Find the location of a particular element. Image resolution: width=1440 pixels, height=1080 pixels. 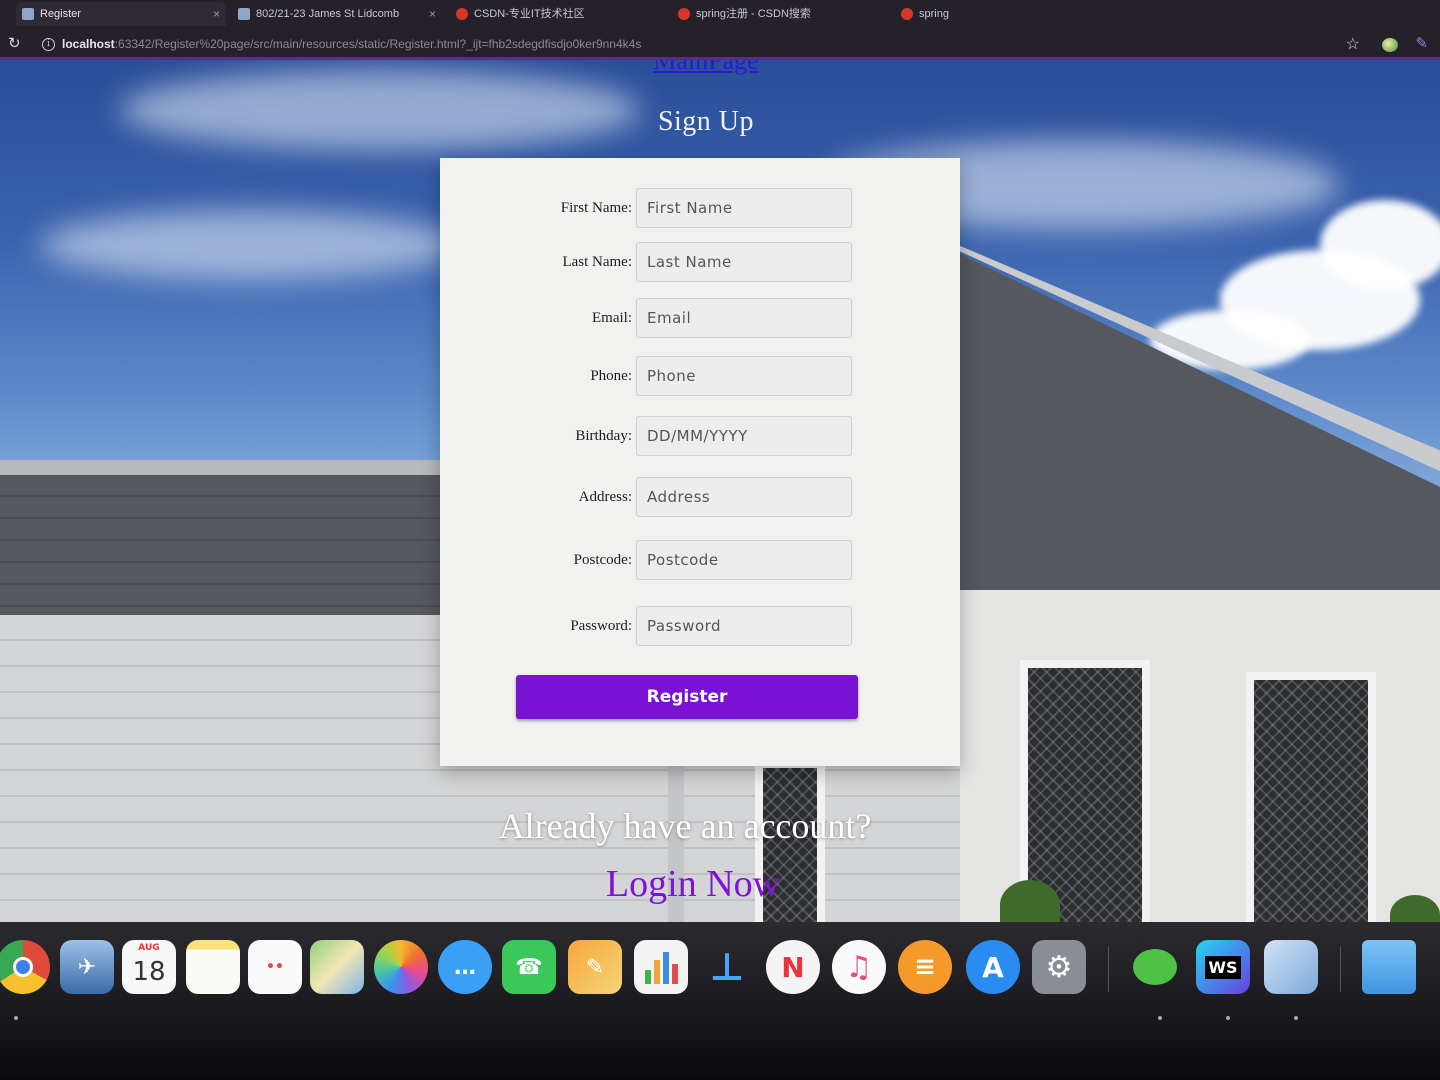

calendar-icon: AUG 18 is located at coordinates (149, 967).